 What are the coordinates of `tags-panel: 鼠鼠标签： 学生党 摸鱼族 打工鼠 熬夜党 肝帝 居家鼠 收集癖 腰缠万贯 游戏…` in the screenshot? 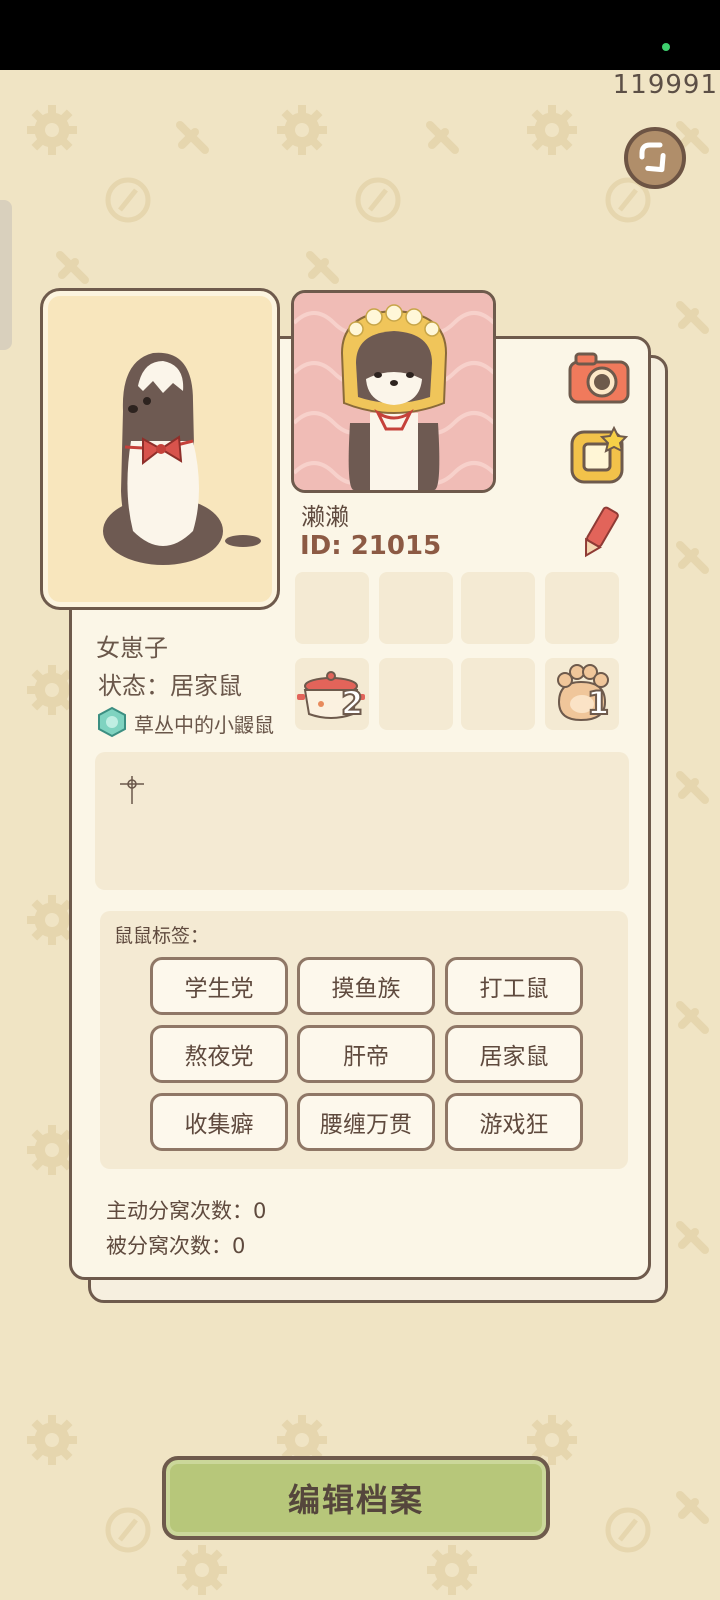 It's located at (364, 1040).